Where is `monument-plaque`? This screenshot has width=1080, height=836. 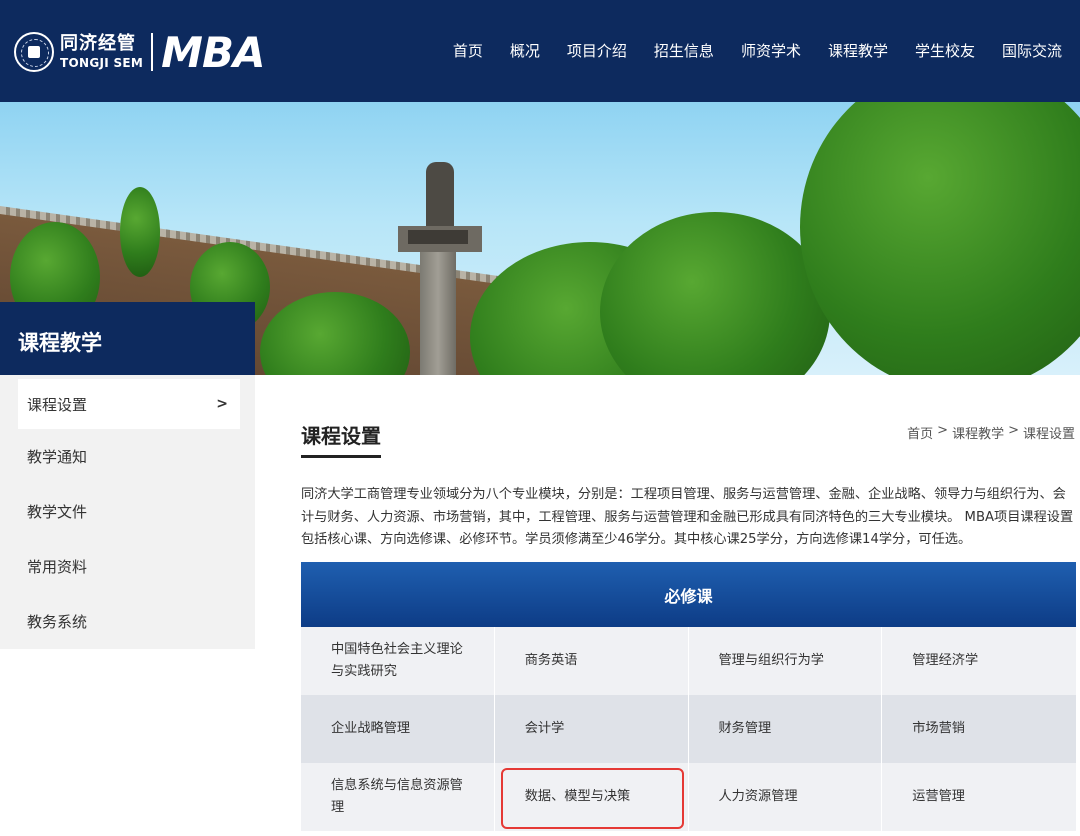 monument-plaque is located at coordinates (438, 237).